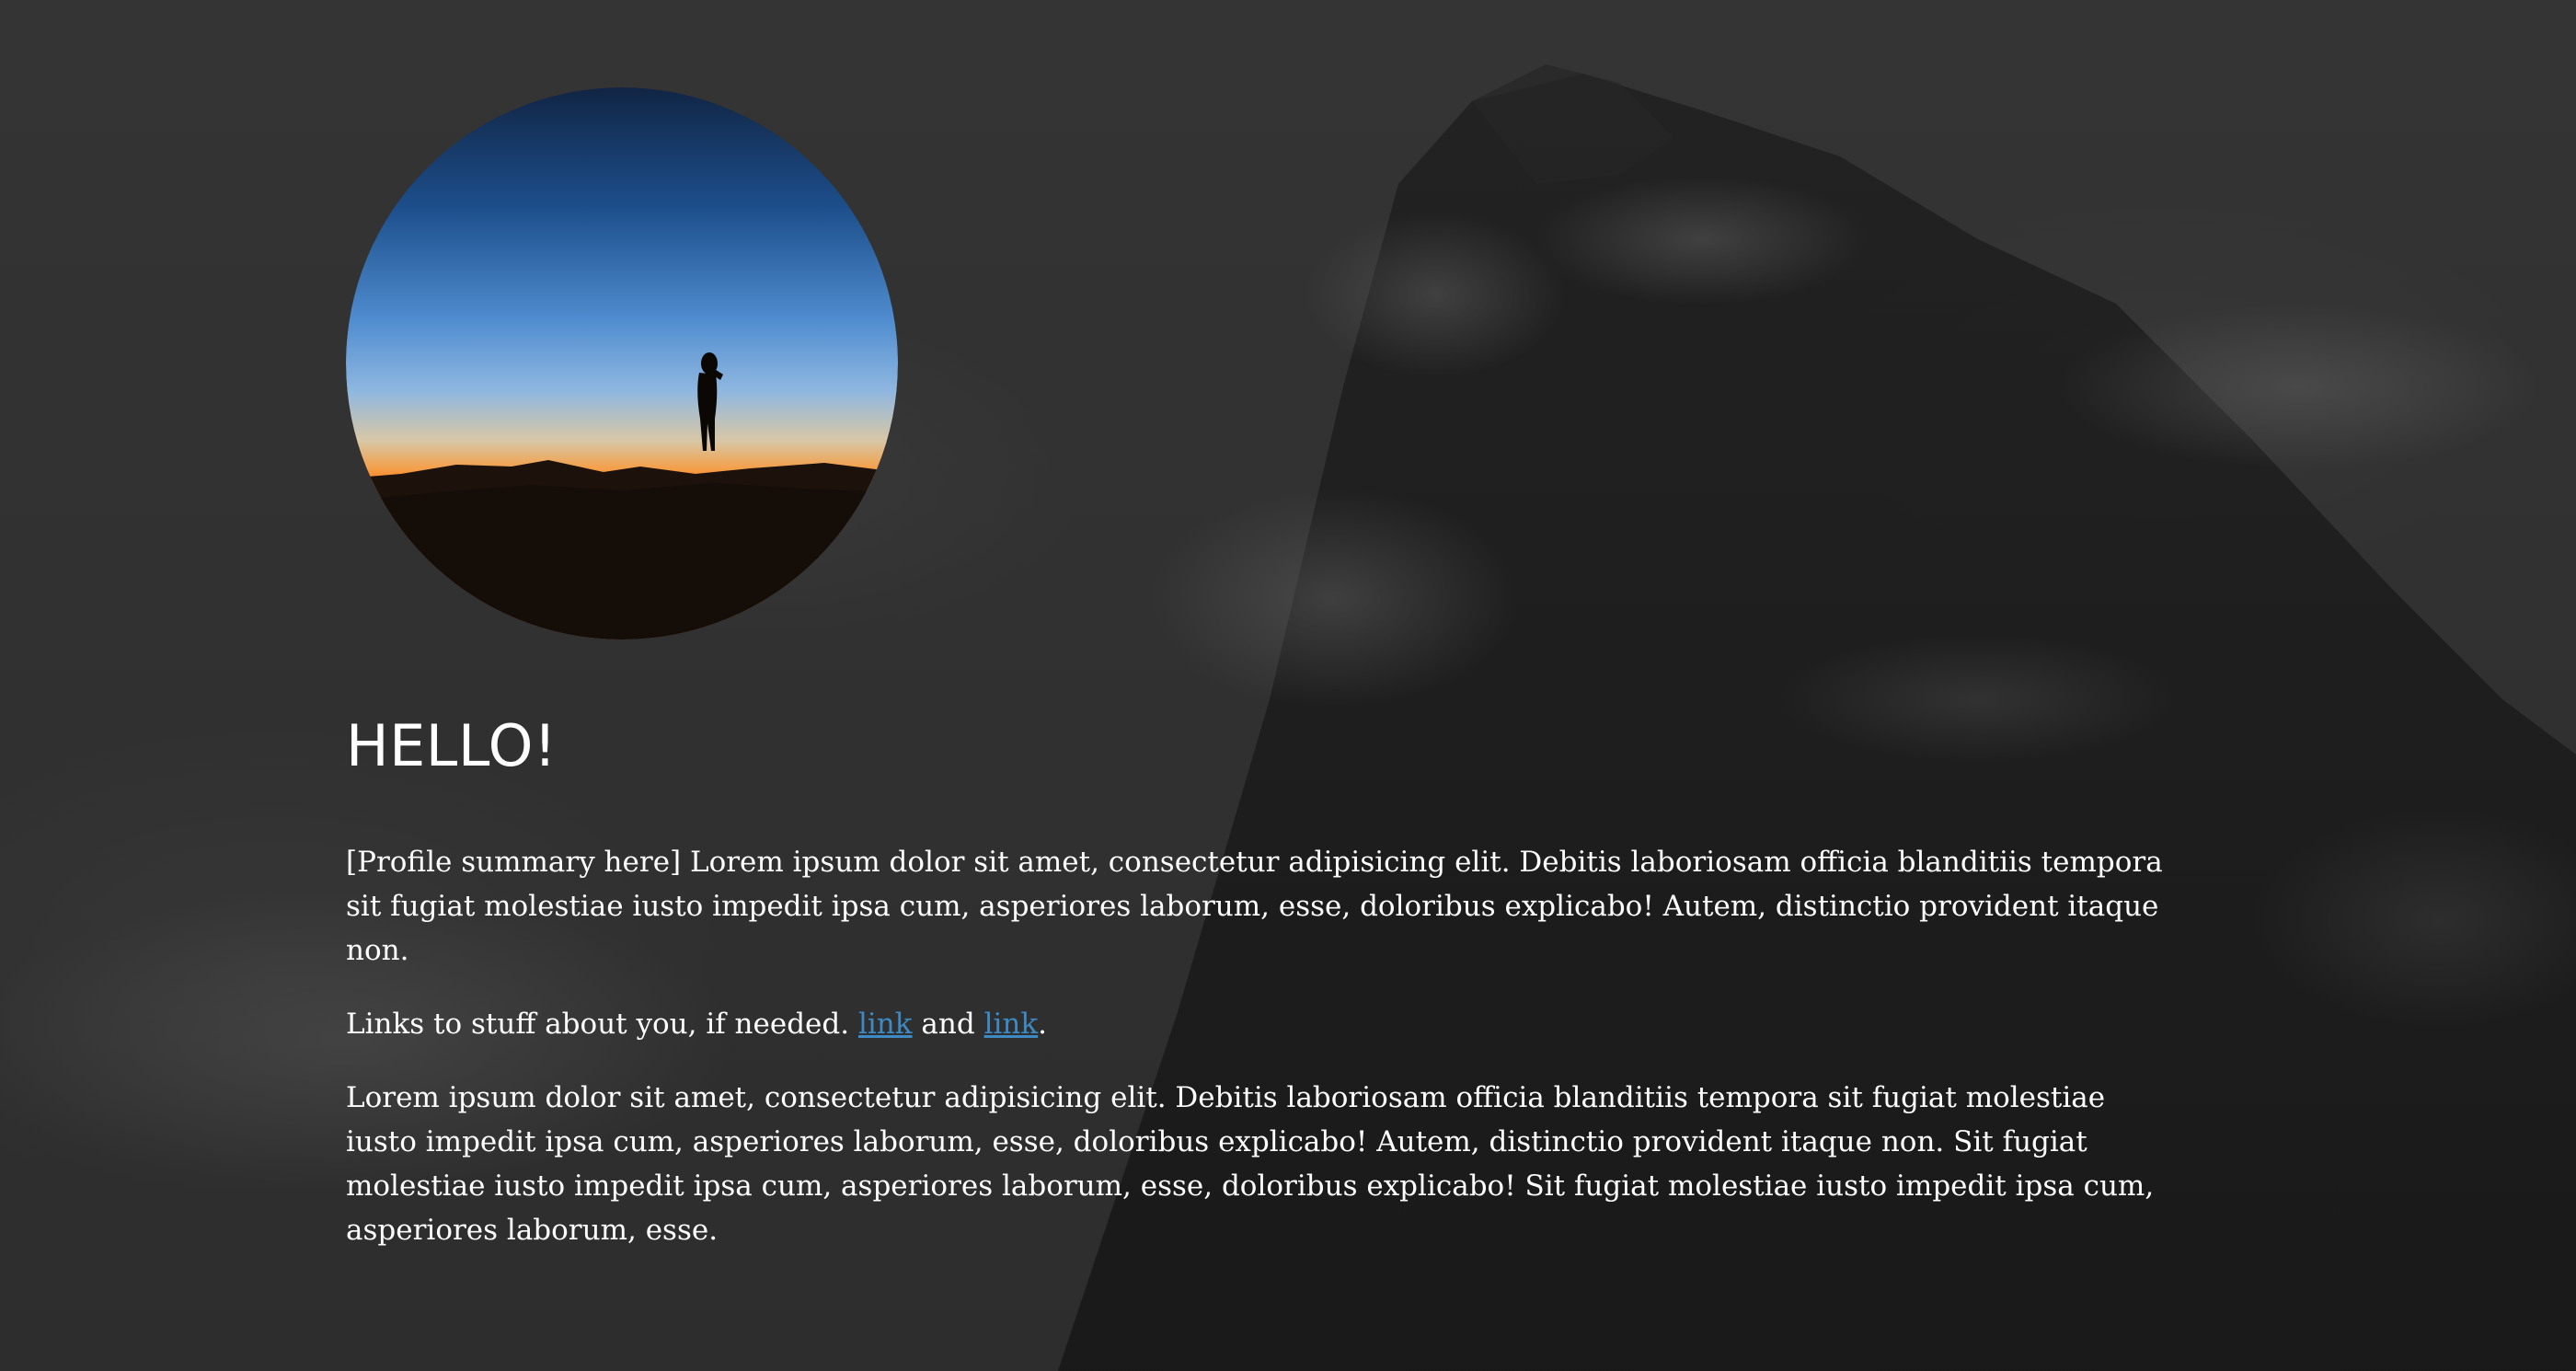 This screenshot has height=1371, width=2576. I want to click on links-suffix-text: ., so click(1043, 1024).